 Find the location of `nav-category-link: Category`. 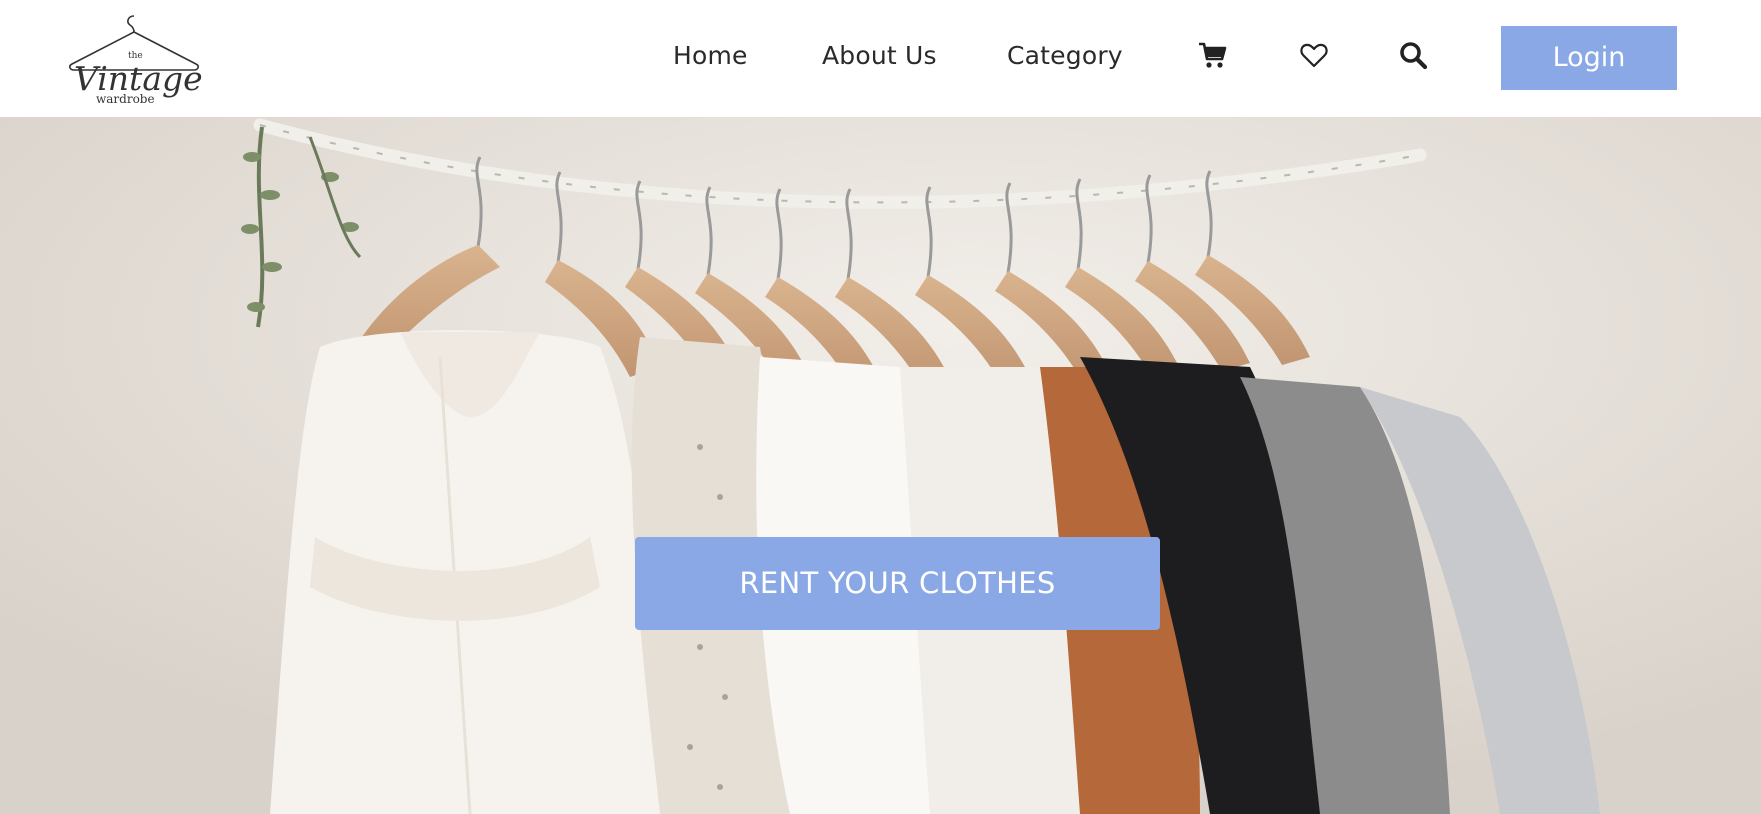

nav-category-link: Category is located at coordinates (1065, 56).